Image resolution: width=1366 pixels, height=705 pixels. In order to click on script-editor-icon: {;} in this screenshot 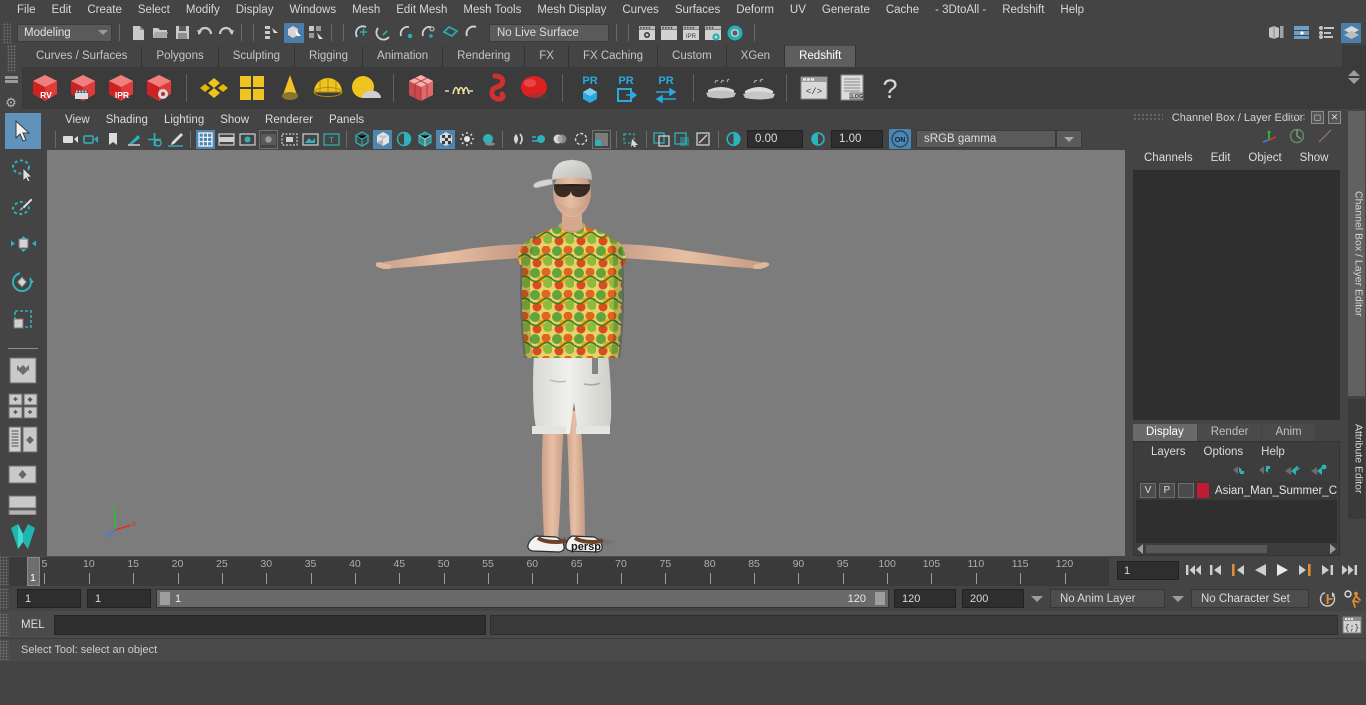, I will do `click(1352, 625)`.